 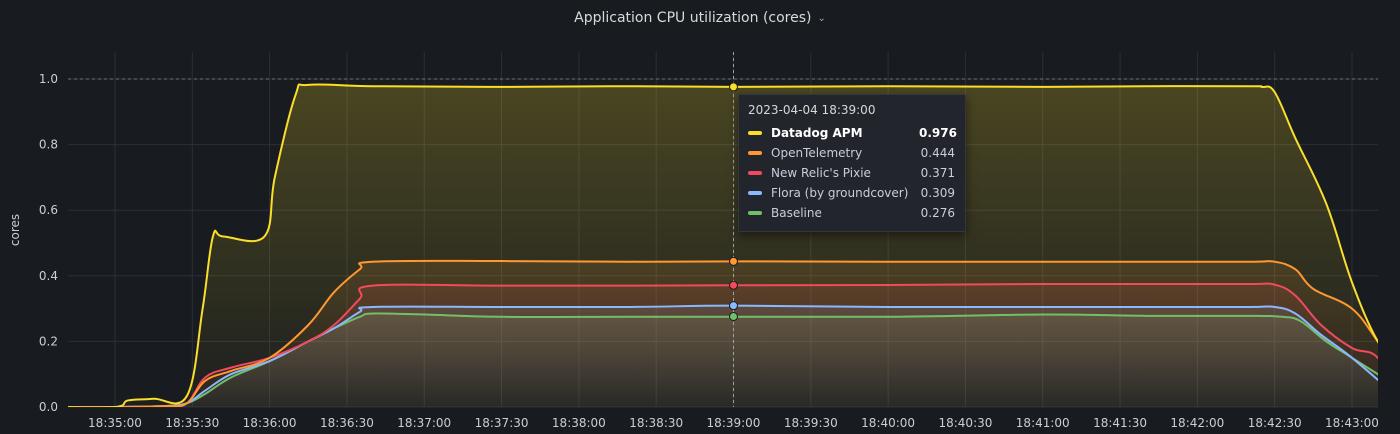 What do you see at coordinates (48, 79) in the screenshot?
I see `y-tick-label: 1.0` at bounding box center [48, 79].